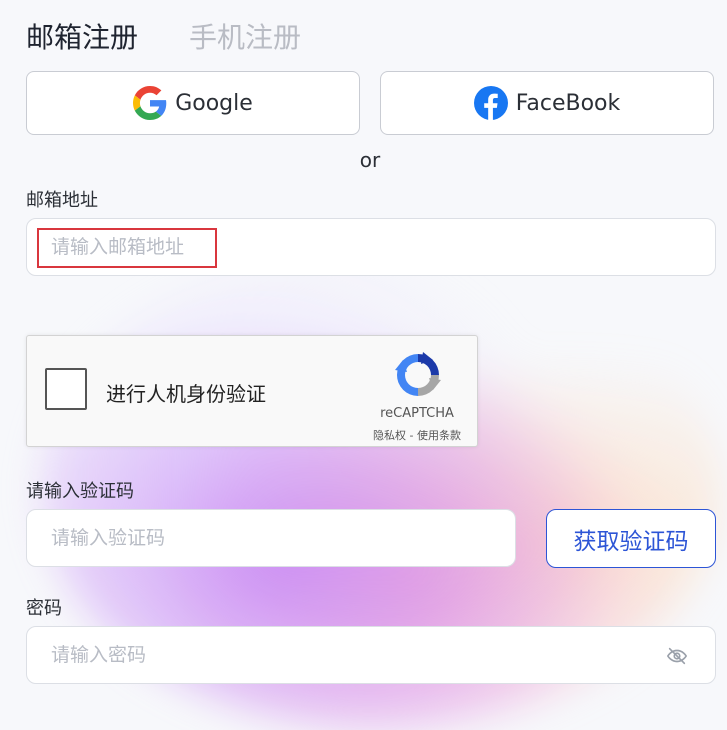 The height and width of the screenshot is (730, 727). Describe the element at coordinates (371, 247) in the screenshot. I see `email-input` at that location.